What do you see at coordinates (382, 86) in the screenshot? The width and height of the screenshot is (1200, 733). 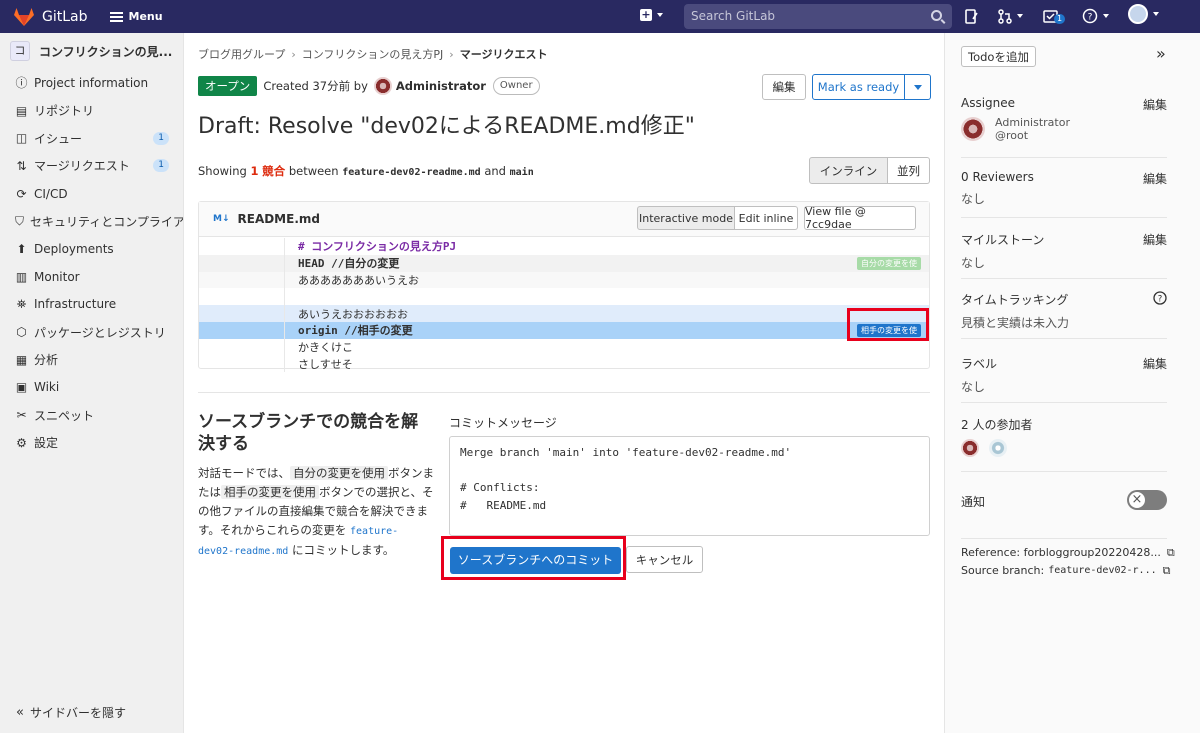 I see `author-avatar` at bounding box center [382, 86].